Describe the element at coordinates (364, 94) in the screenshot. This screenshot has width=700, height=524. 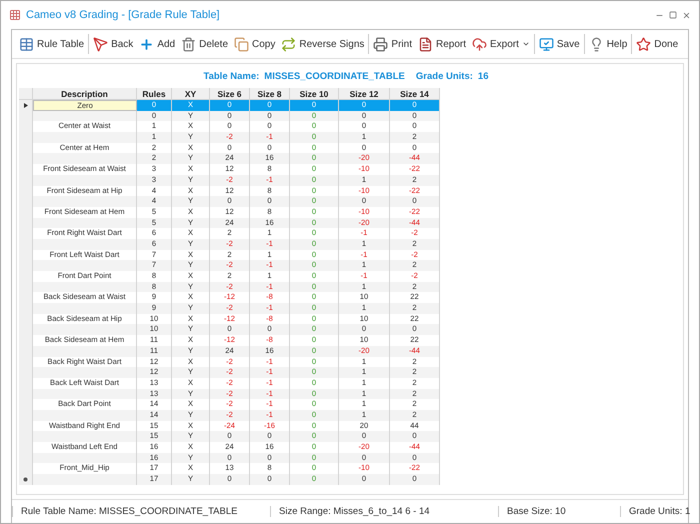
I see `column-header: Size 12` at that location.